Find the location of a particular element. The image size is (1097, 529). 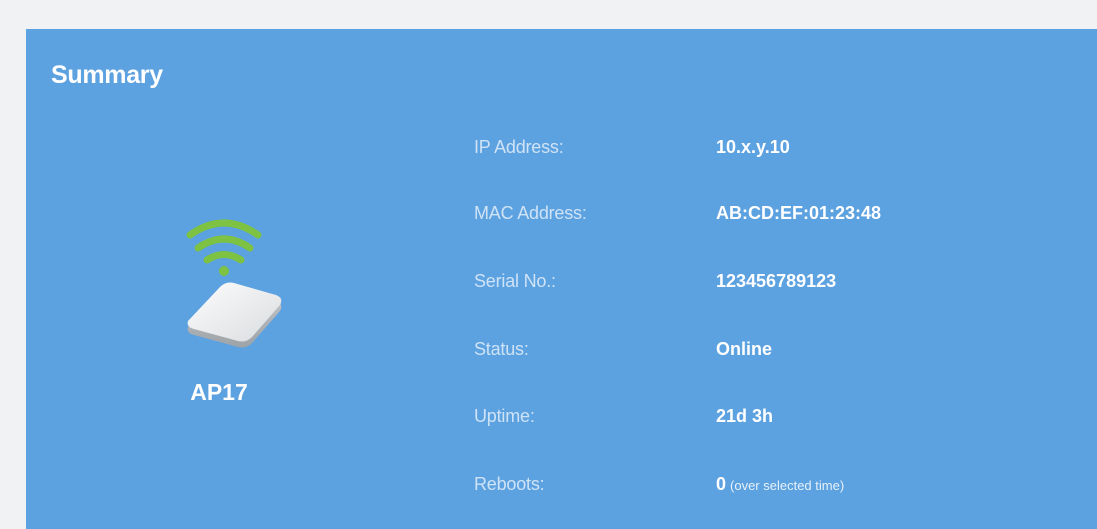

device-name: AP17 is located at coordinates (219, 392).